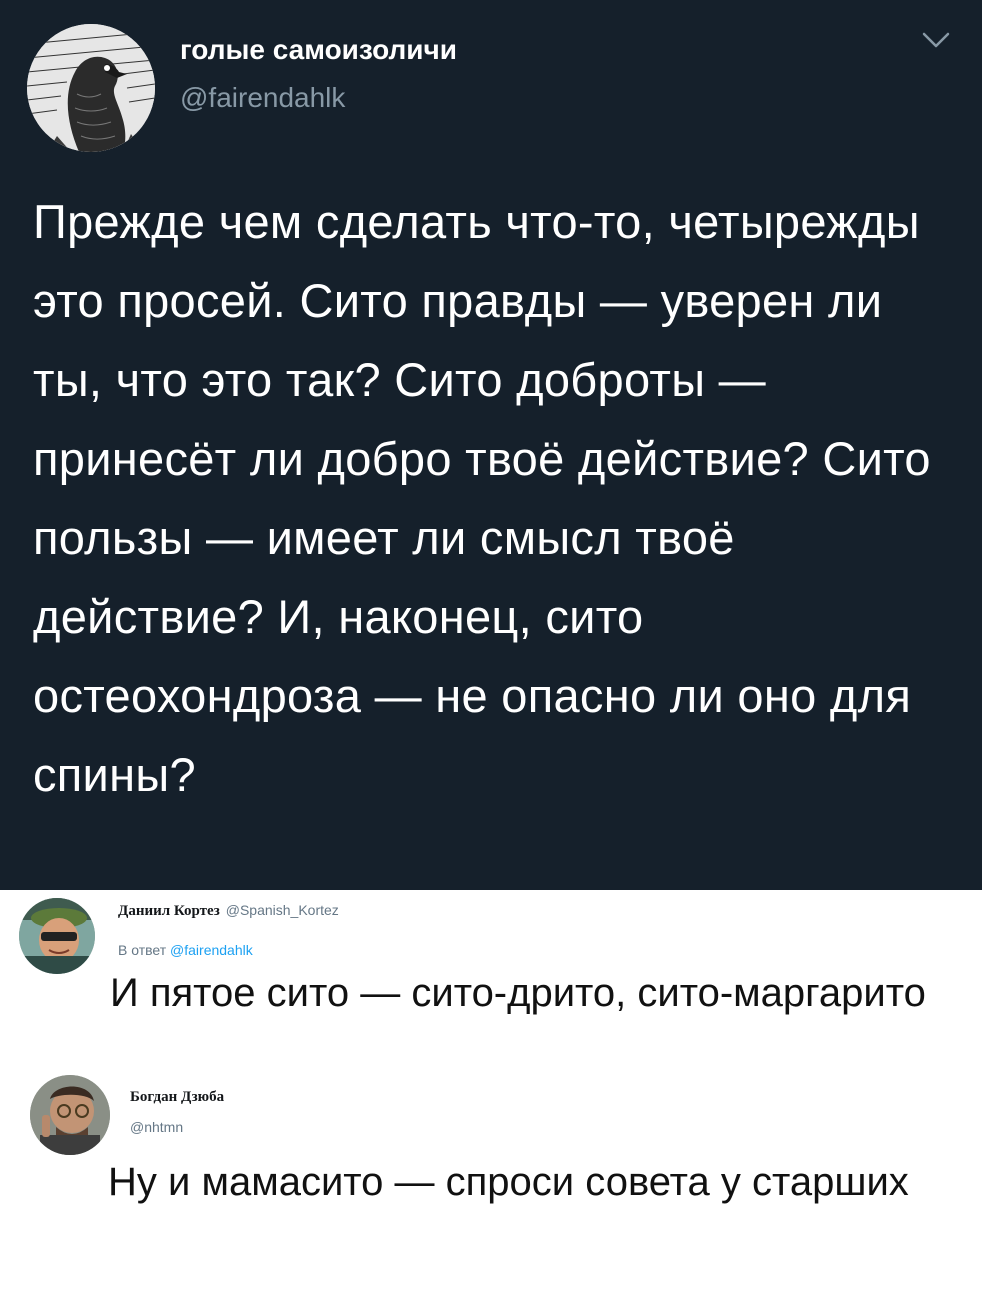 The height and width of the screenshot is (1300, 982). I want to click on reply-to-mention: @fairendahlk, so click(211, 950).